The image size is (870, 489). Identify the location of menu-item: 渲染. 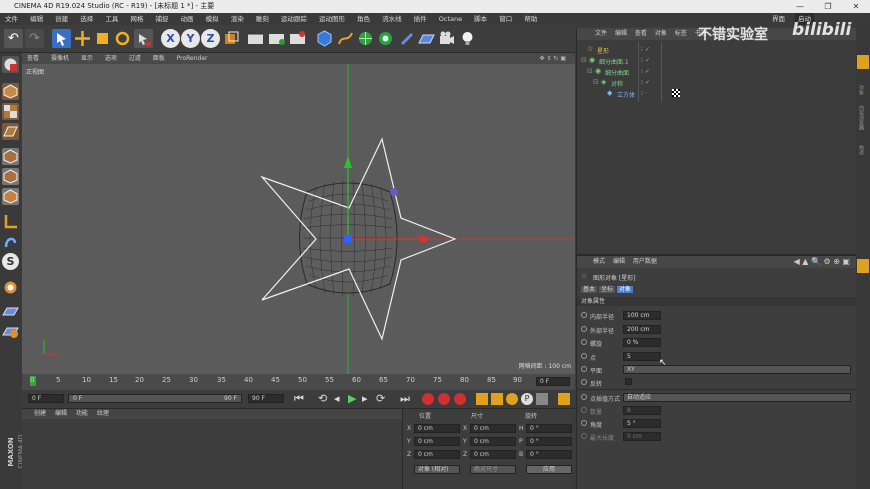
(237, 19).